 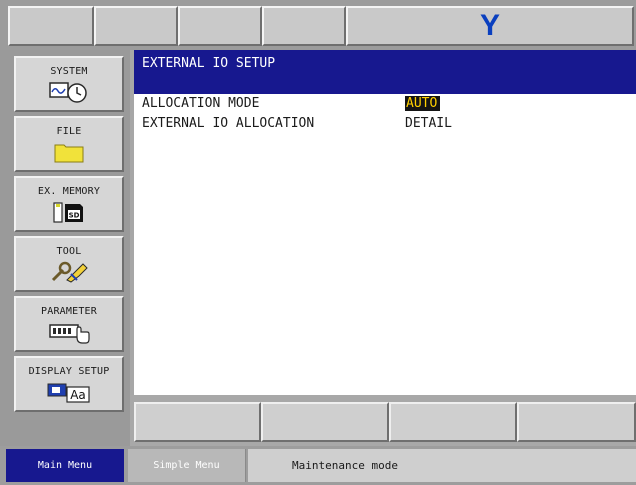 What do you see at coordinates (69, 332) in the screenshot?
I see `parameter-hand-icon` at bounding box center [69, 332].